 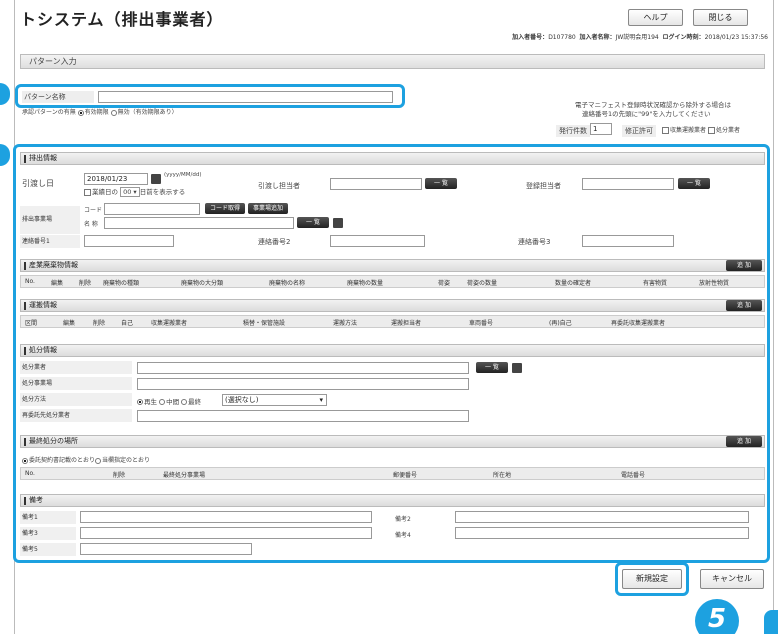 What do you see at coordinates (140, 402) in the screenshot?
I see `method-recycle-radio` at bounding box center [140, 402].